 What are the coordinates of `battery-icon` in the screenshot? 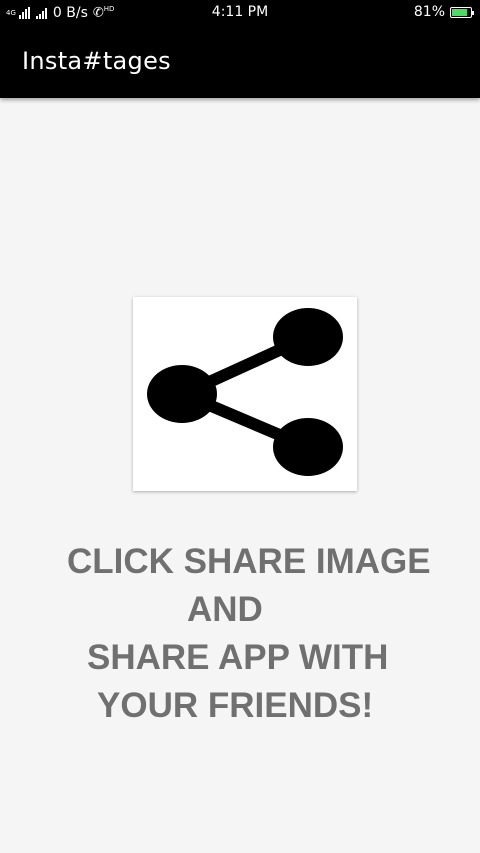 It's located at (462, 12).